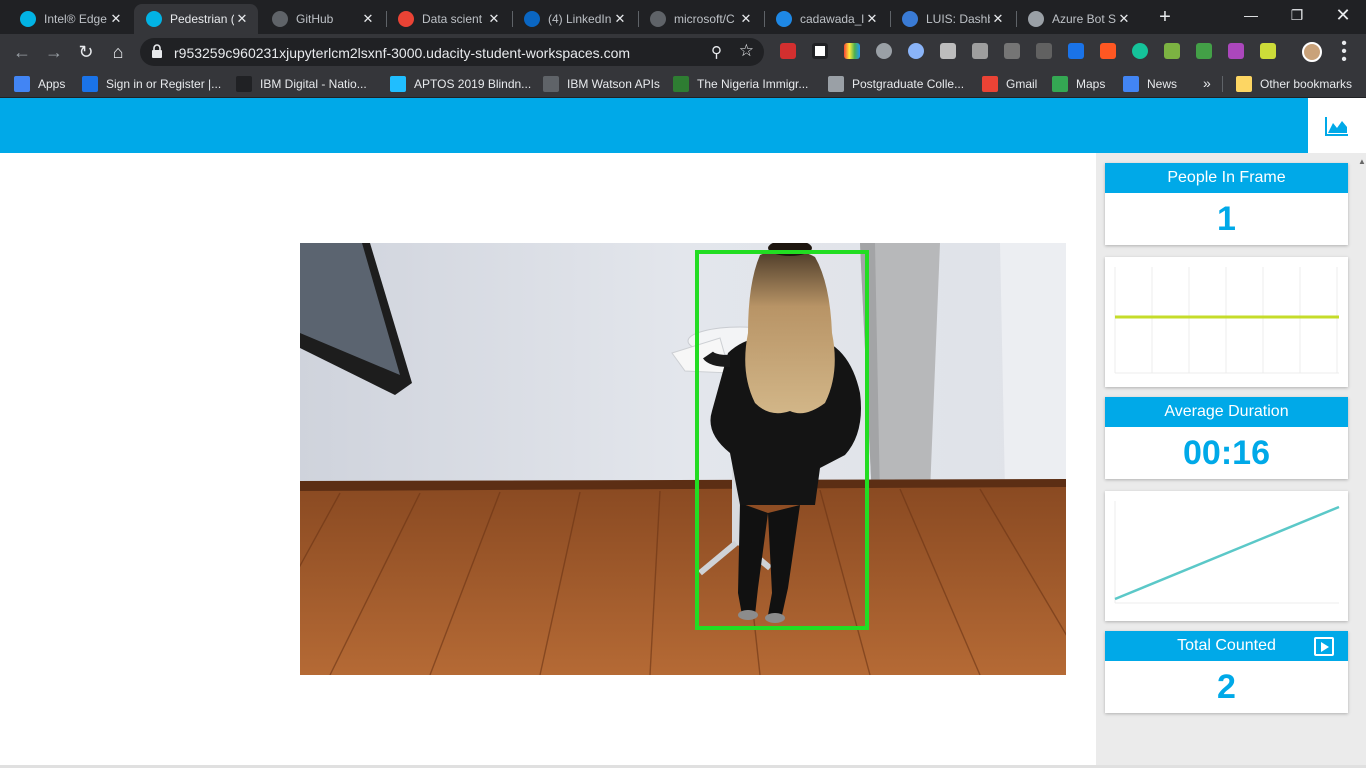 This screenshot has width=1366, height=768. Describe the element at coordinates (22, 84) in the screenshot. I see `apps-grid-icon` at that location.